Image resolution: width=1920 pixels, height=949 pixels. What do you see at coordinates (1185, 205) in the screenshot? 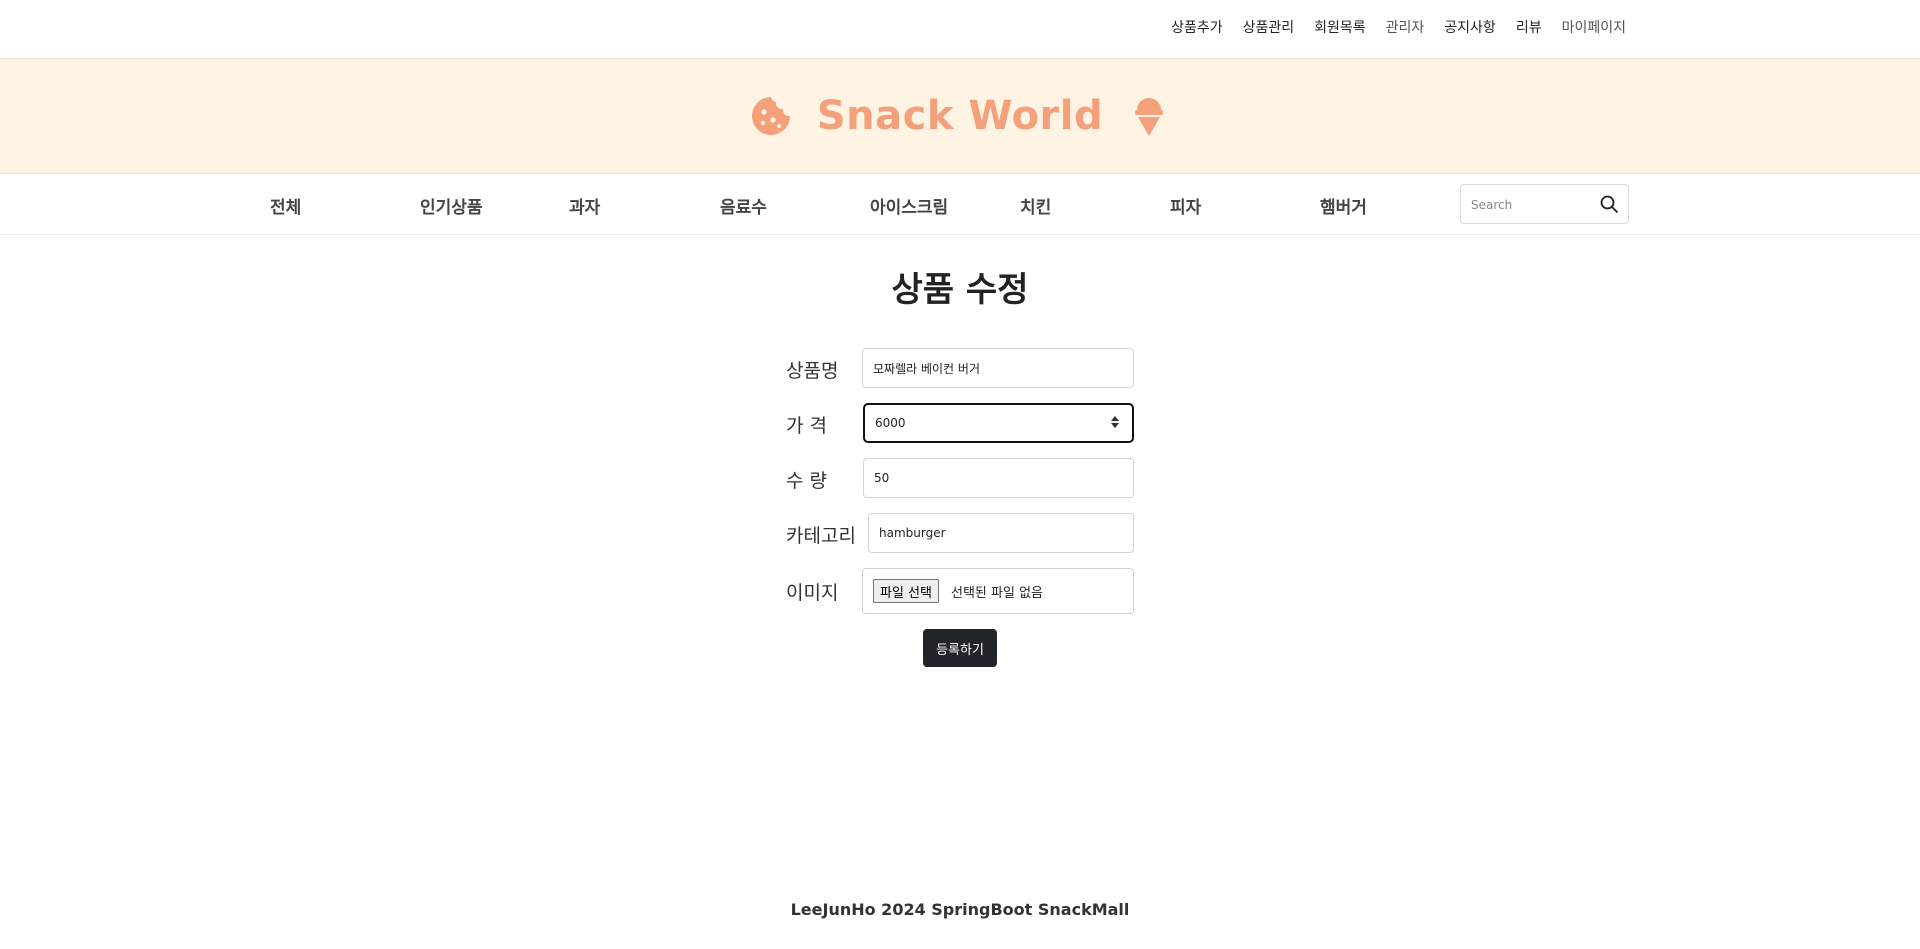
I see `category-pizza: 피자` at bounding box center [1185, 205].